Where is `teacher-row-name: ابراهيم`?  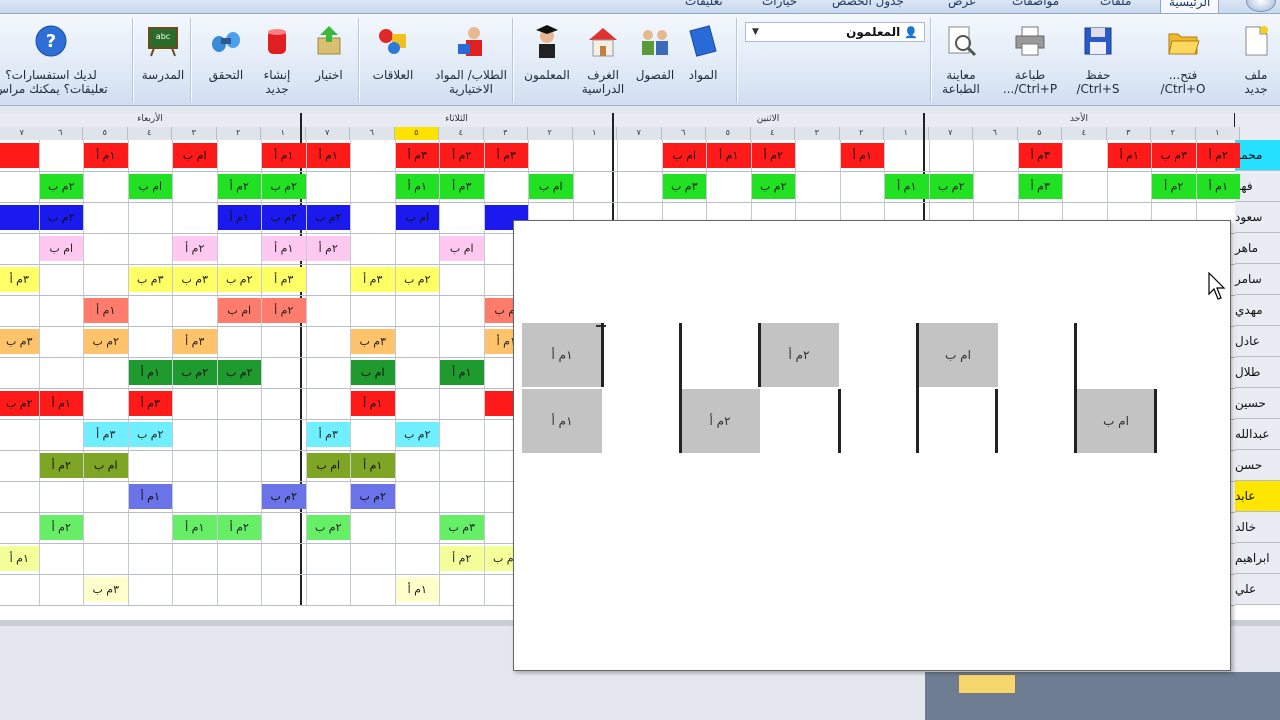
teacher-row-name: ابراهيم is located at coordinates (1257, 558).